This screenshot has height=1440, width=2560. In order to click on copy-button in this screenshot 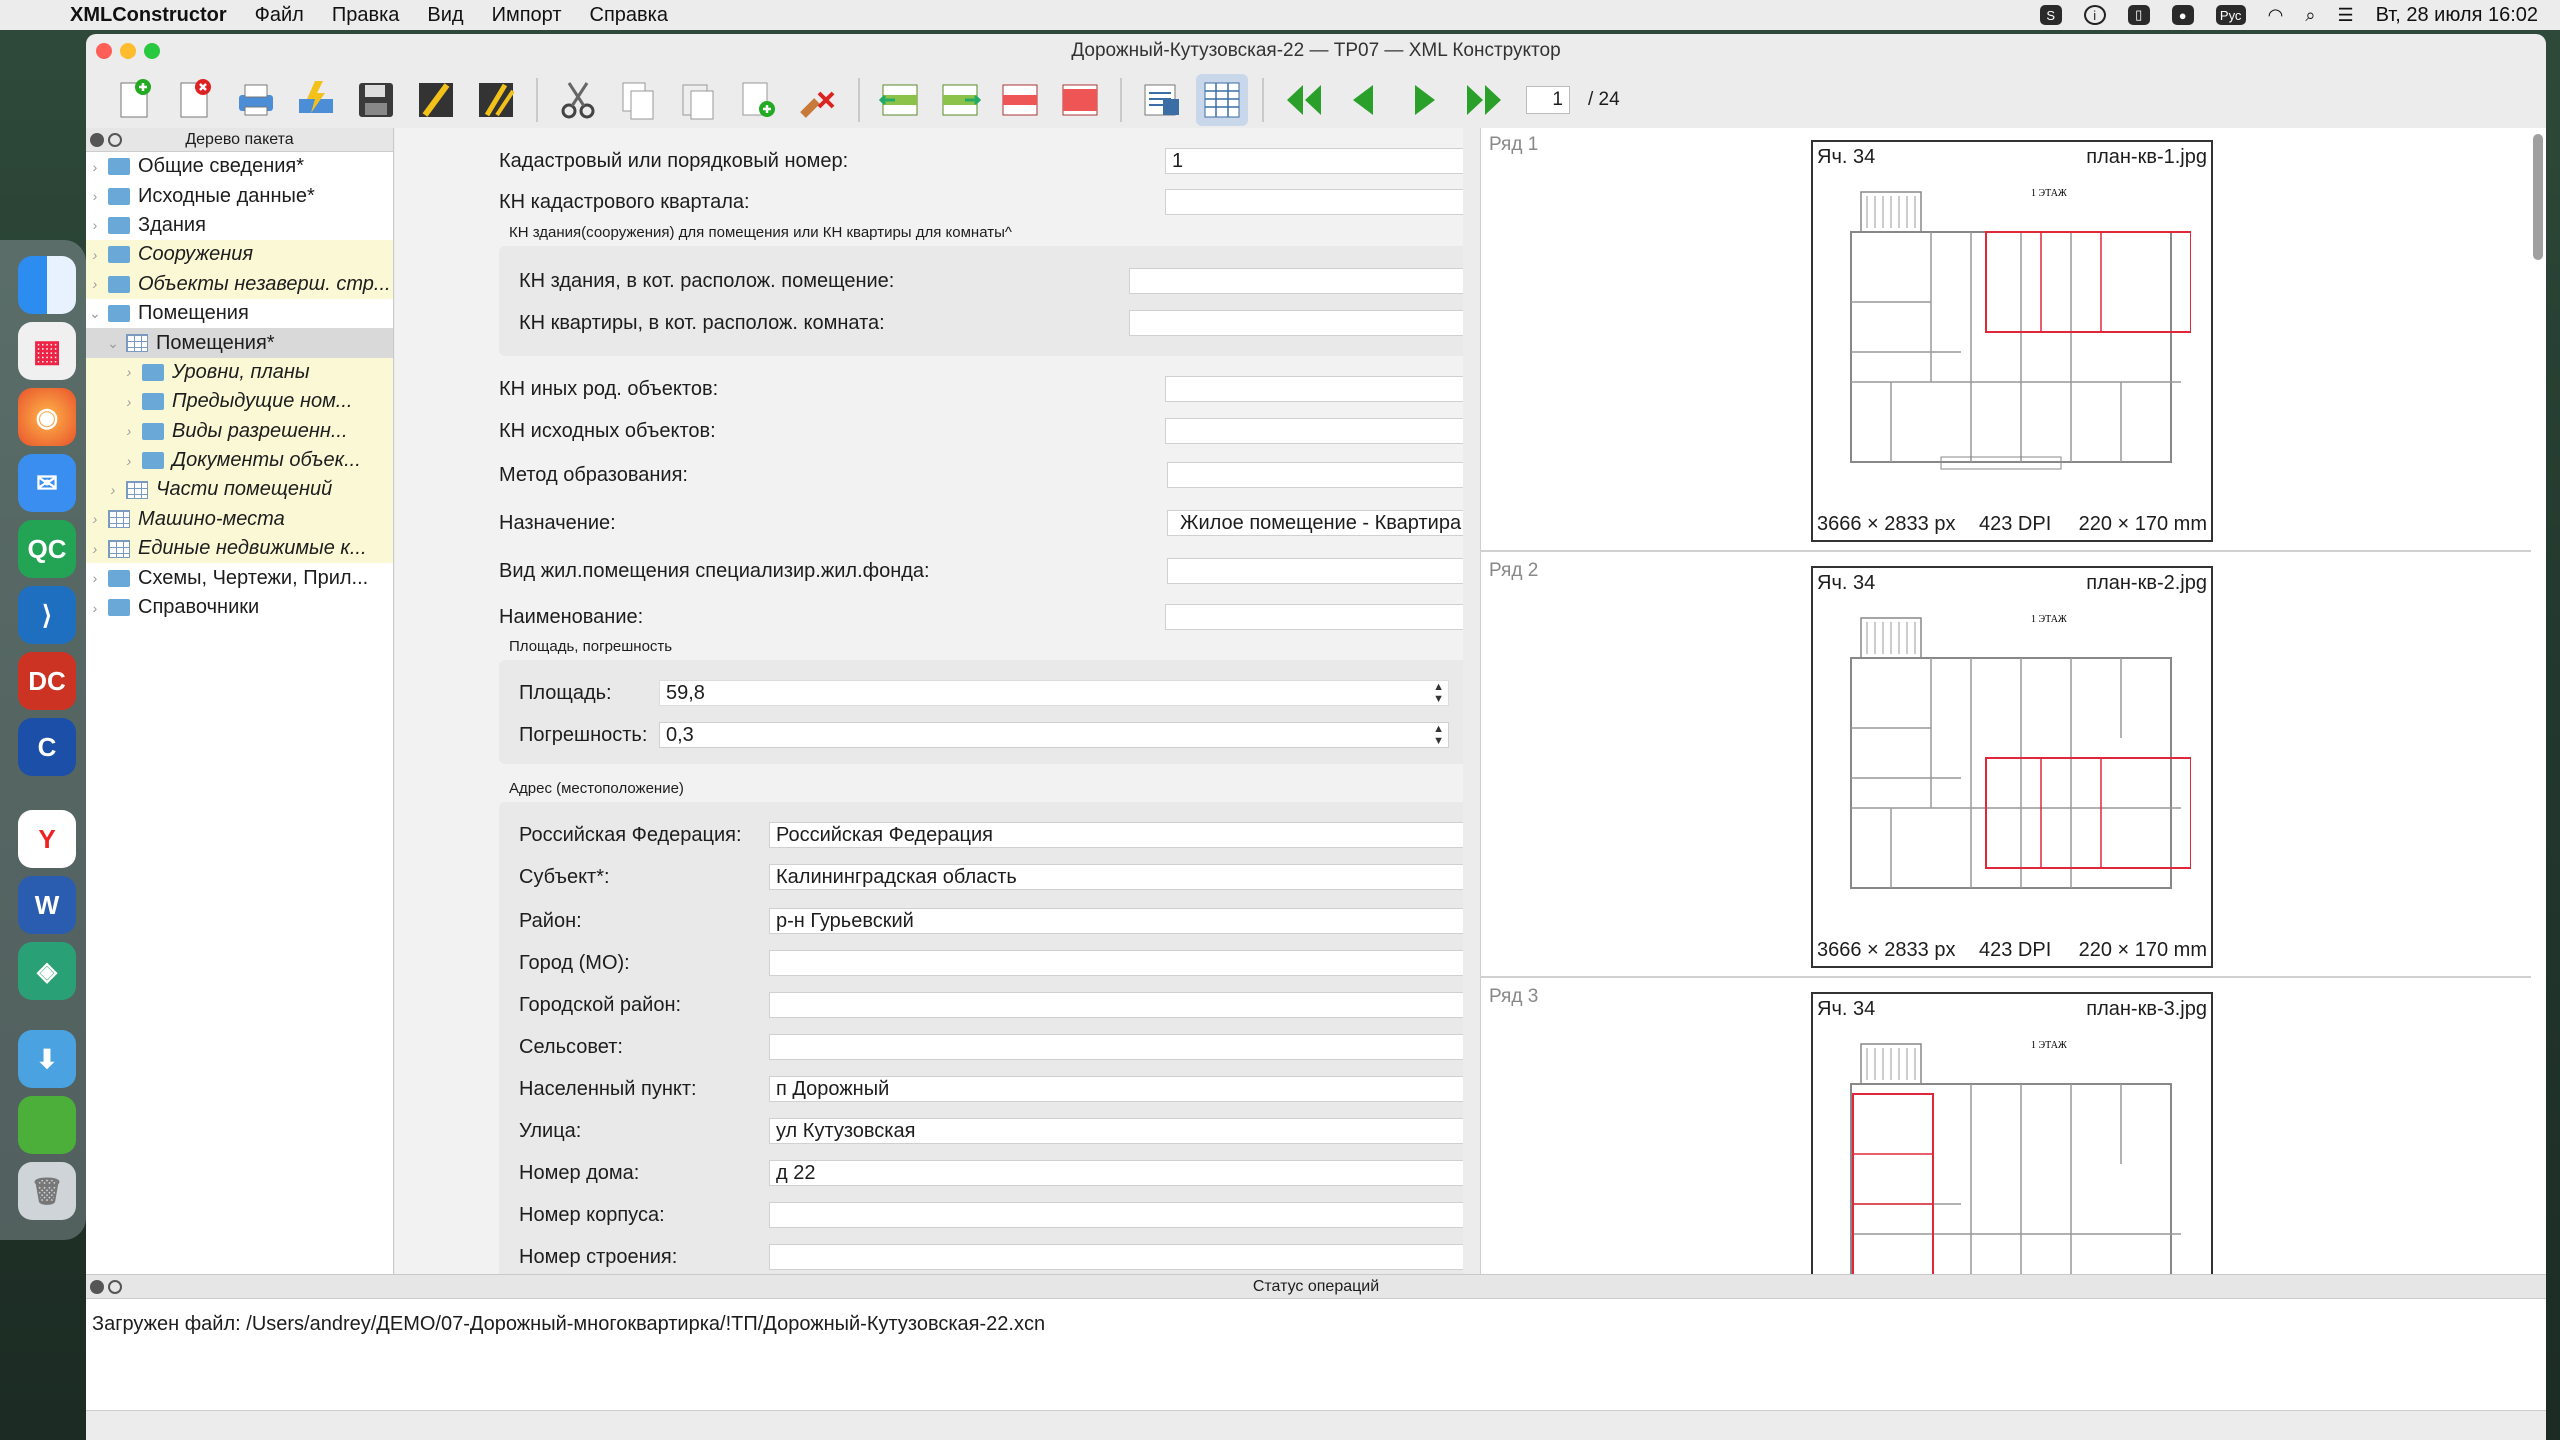, I will do `click(638, 100)`.